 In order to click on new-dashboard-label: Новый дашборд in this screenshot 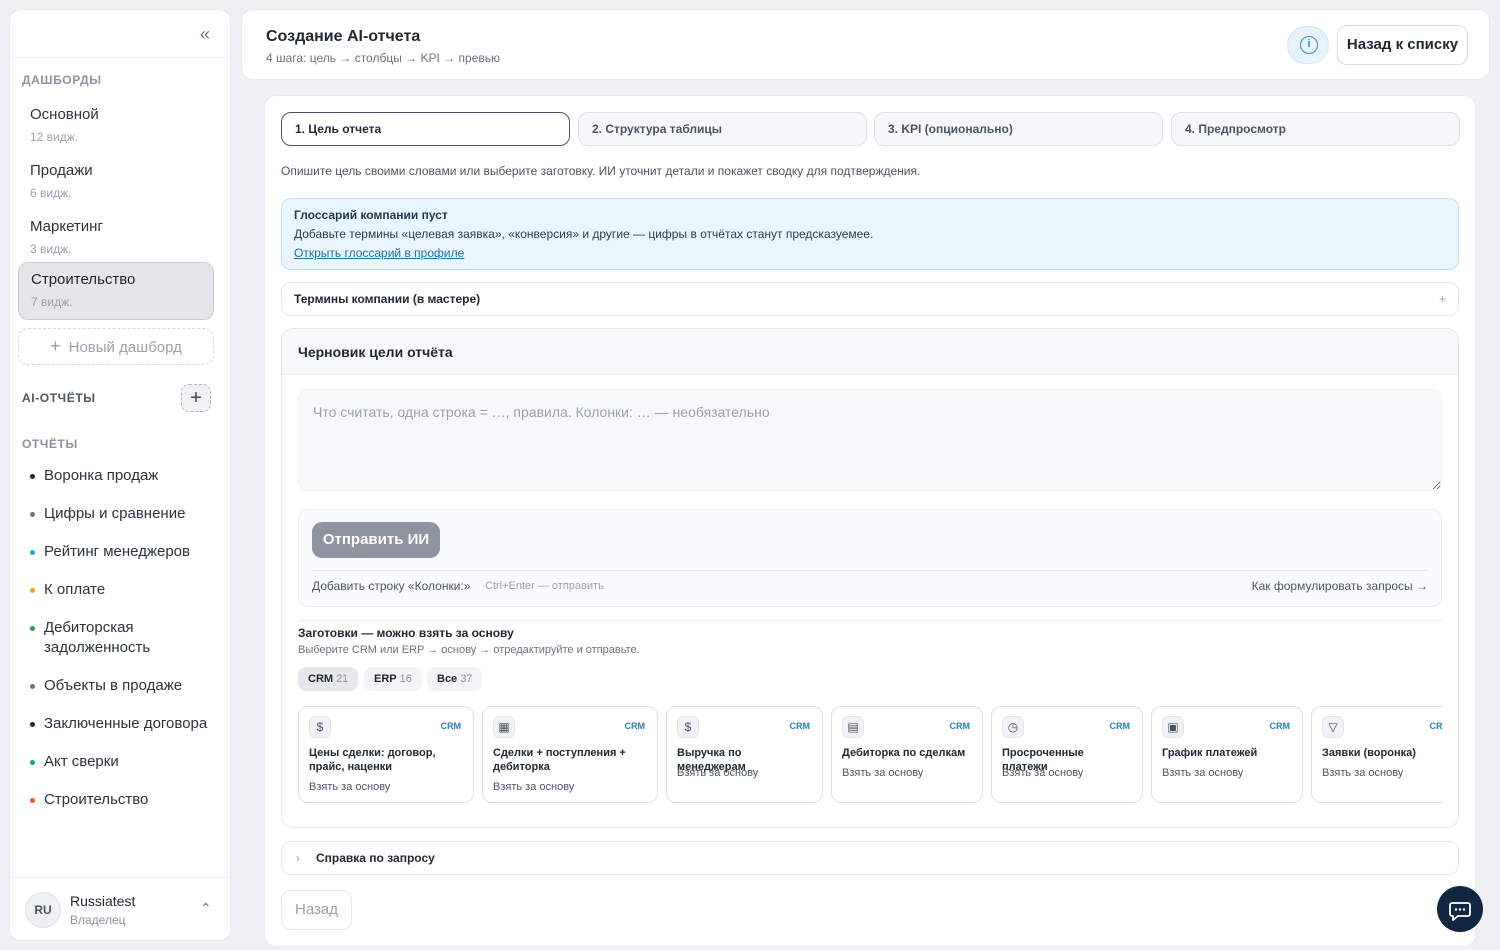, I will do `click(125, 347)`.